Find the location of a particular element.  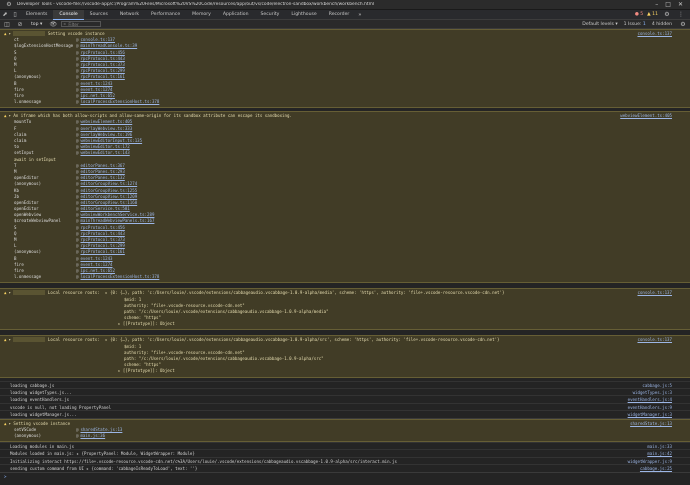

stack-source-link: mainThreadWebviewPanels.ts:167 is located at coordinates (117, 220).